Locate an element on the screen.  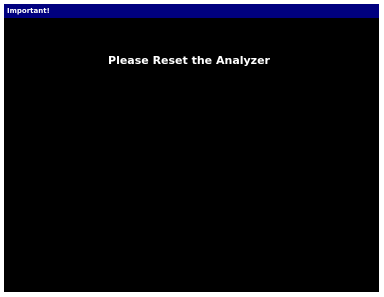
title-bar: Important! is located at coordinates (191, 11).